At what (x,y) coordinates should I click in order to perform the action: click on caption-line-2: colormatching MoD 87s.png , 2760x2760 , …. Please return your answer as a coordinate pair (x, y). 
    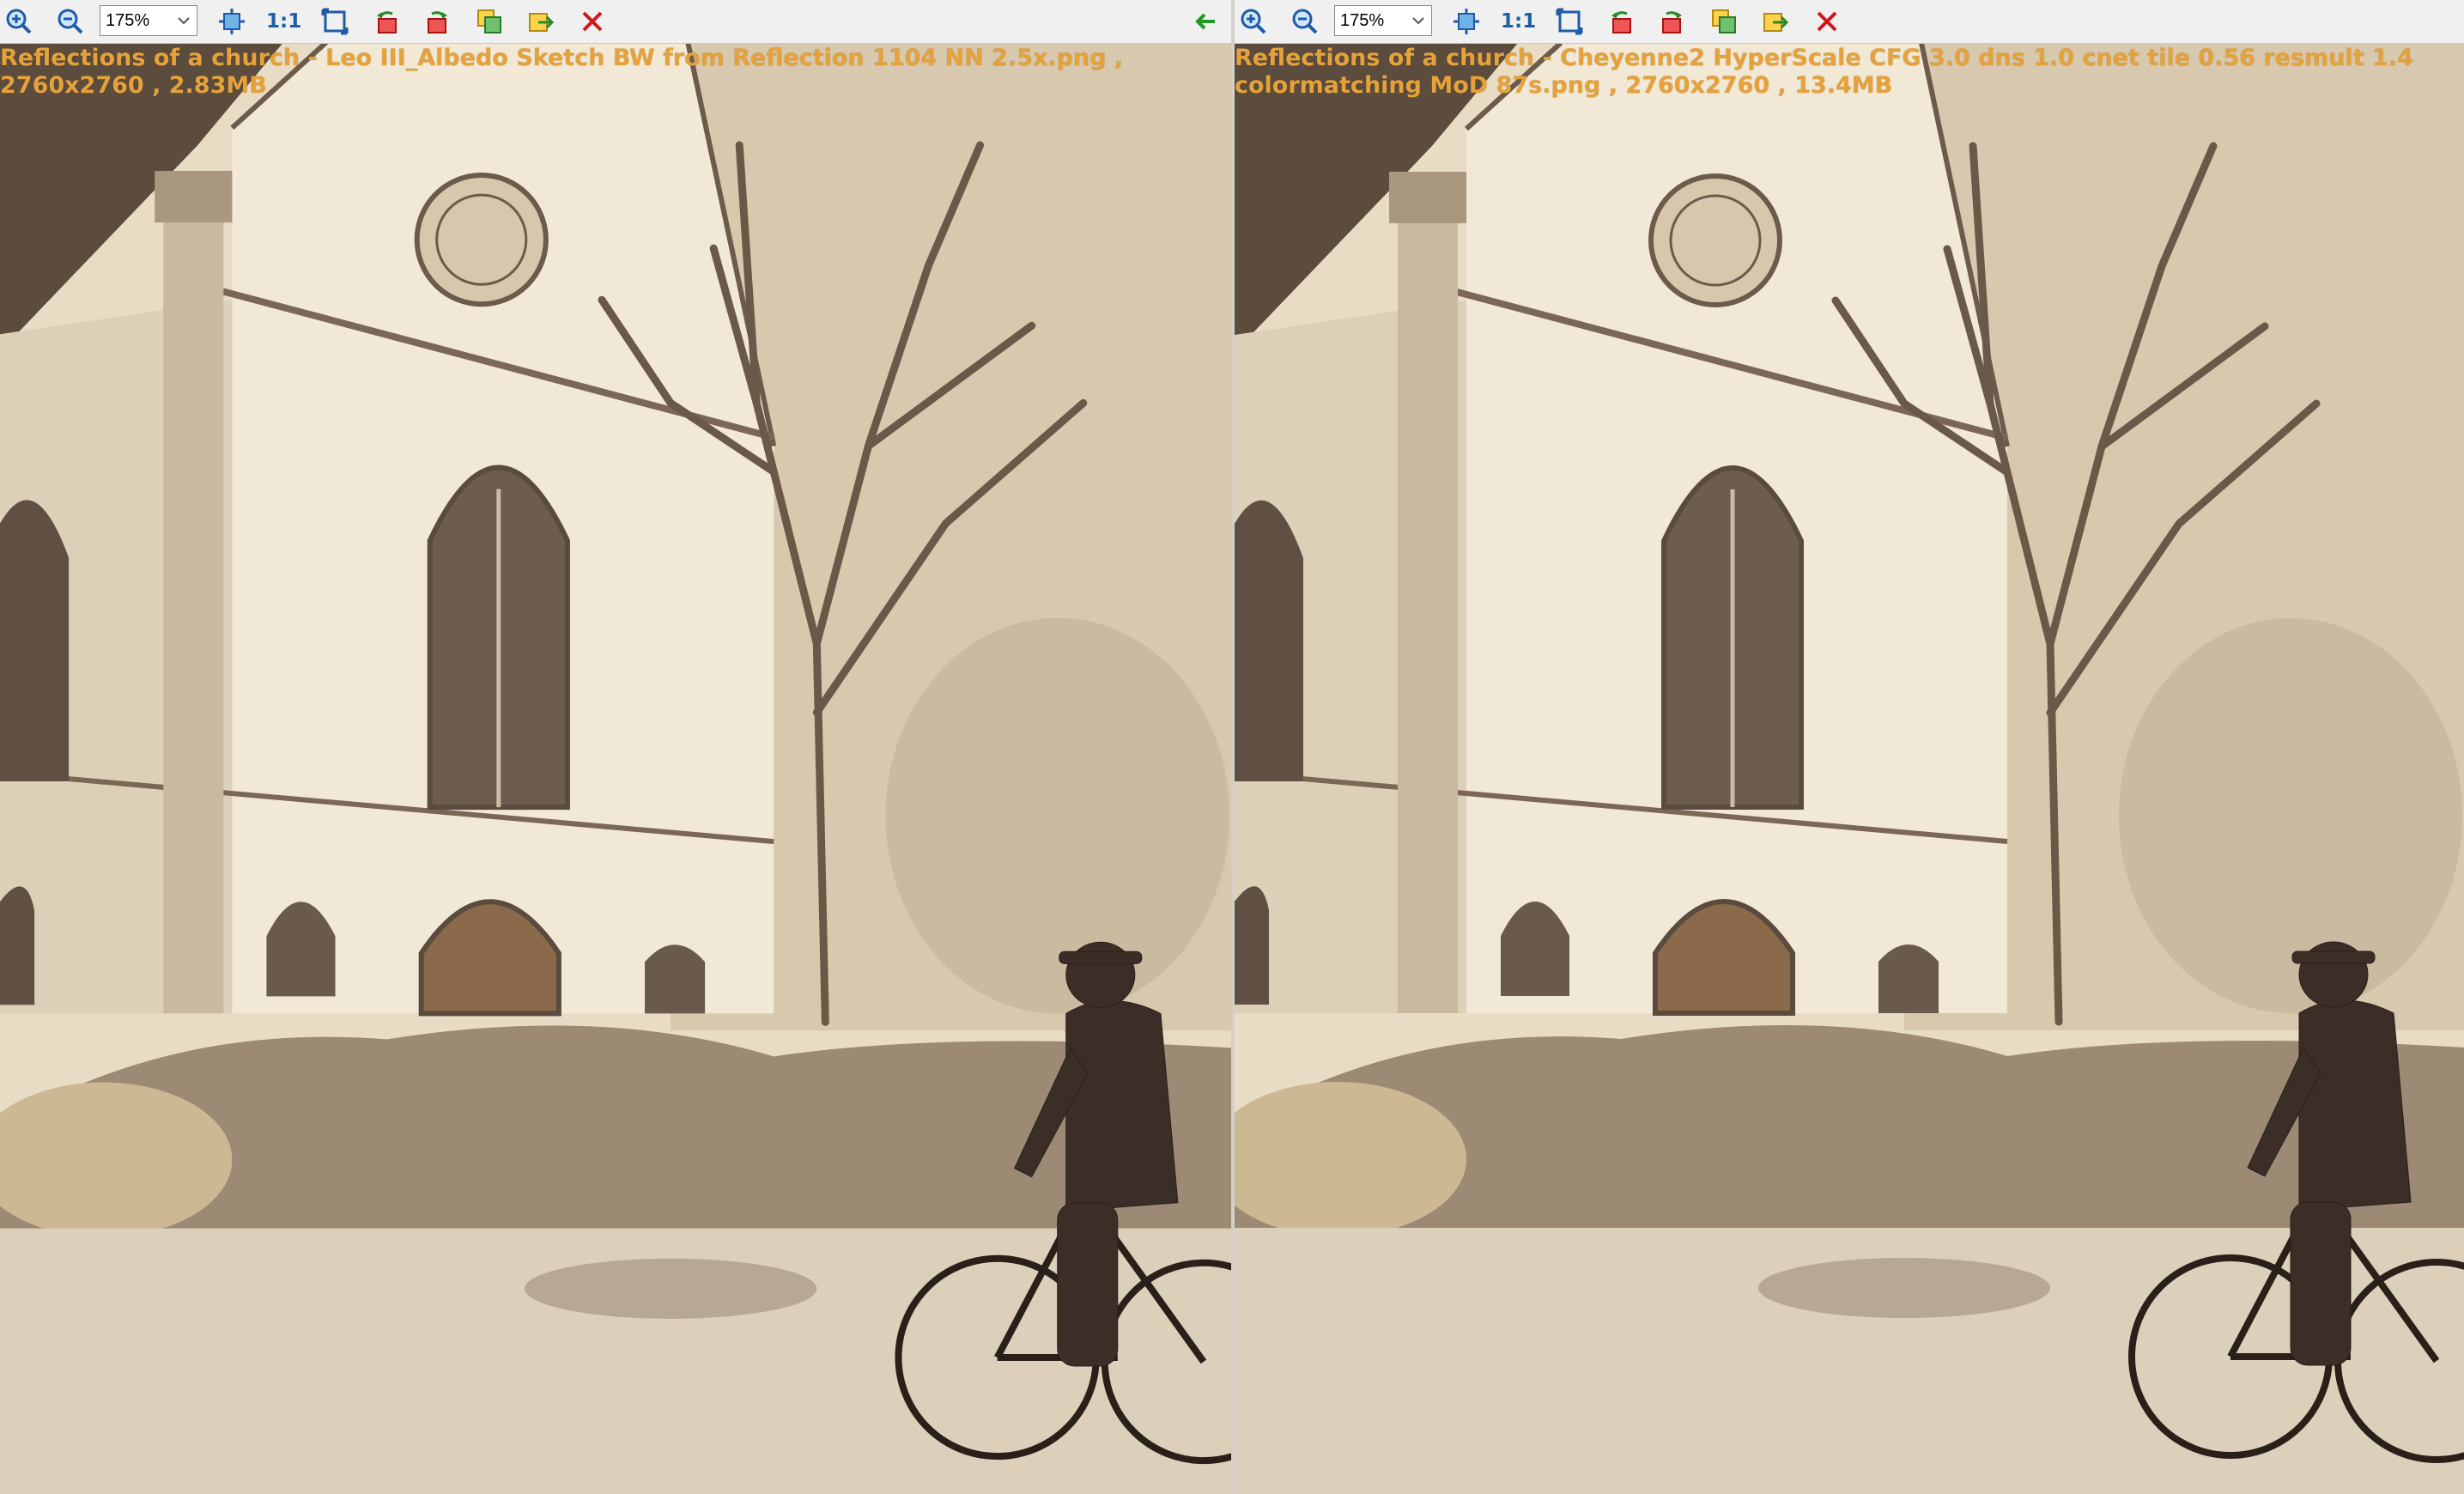
    Looking at the image, I should click on (1564, 86).